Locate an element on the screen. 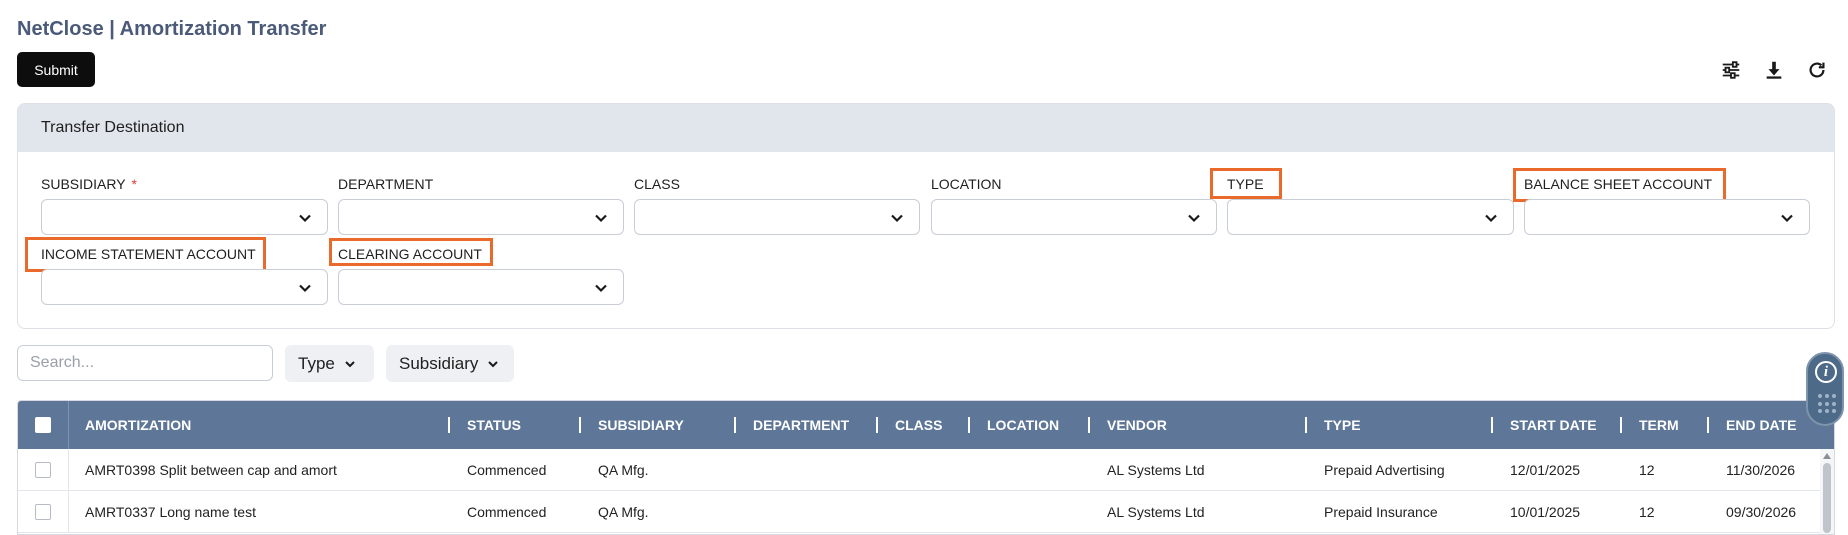 The image size is (1848, 535). income-statement-account-select is located at coordinates (184, 287).